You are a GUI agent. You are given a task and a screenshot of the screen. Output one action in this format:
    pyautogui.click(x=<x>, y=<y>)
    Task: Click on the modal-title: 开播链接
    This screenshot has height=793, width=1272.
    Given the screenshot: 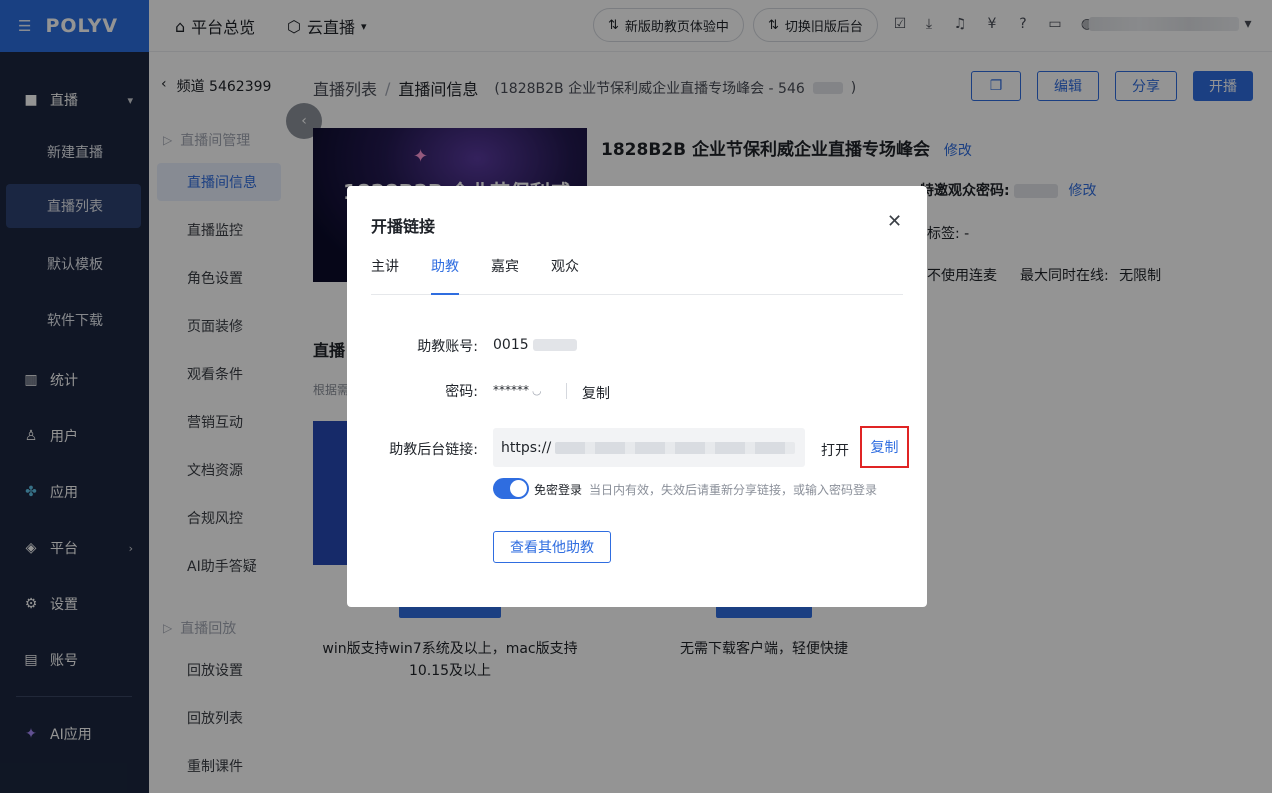 What is the action you would take?
    pyautogui.click(x=403, y=226)
    